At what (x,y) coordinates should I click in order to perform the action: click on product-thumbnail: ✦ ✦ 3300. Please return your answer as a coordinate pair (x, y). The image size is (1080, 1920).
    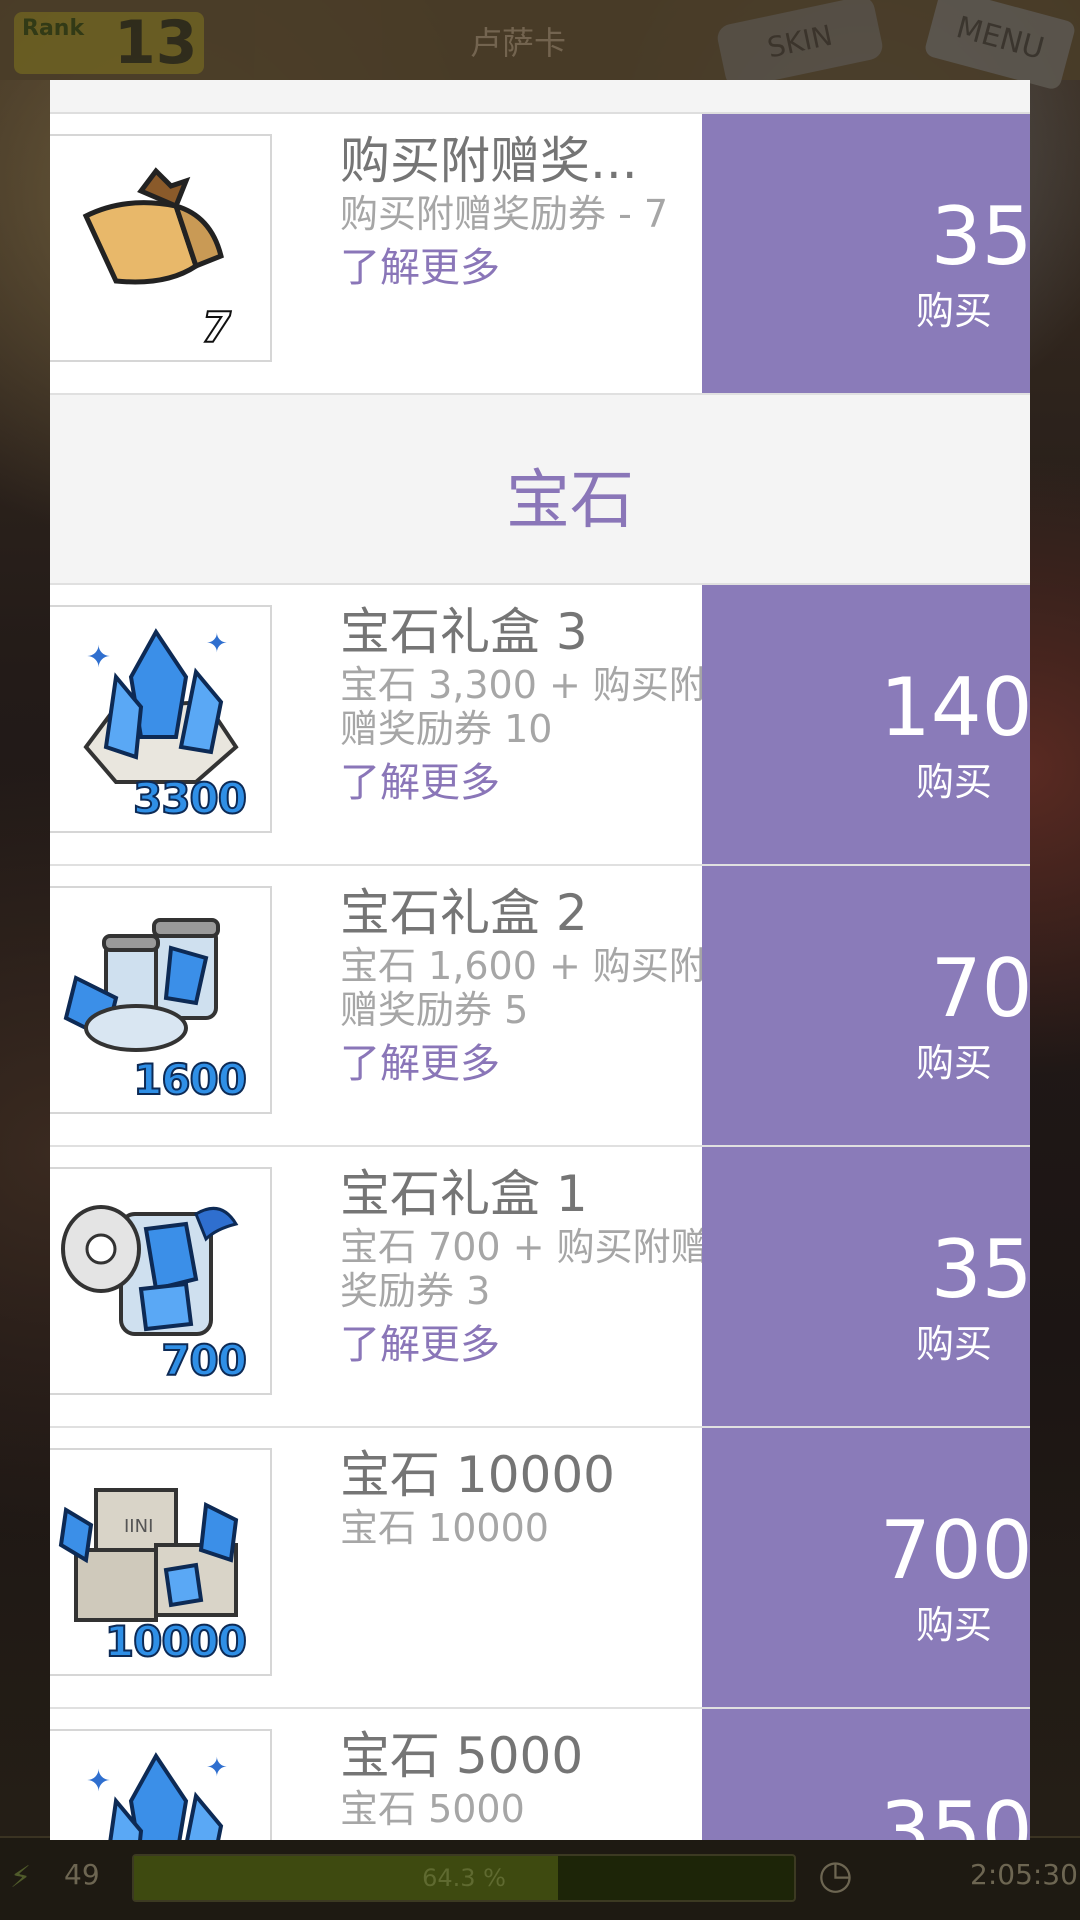
    Looking at the image, I should click on (161, 719).